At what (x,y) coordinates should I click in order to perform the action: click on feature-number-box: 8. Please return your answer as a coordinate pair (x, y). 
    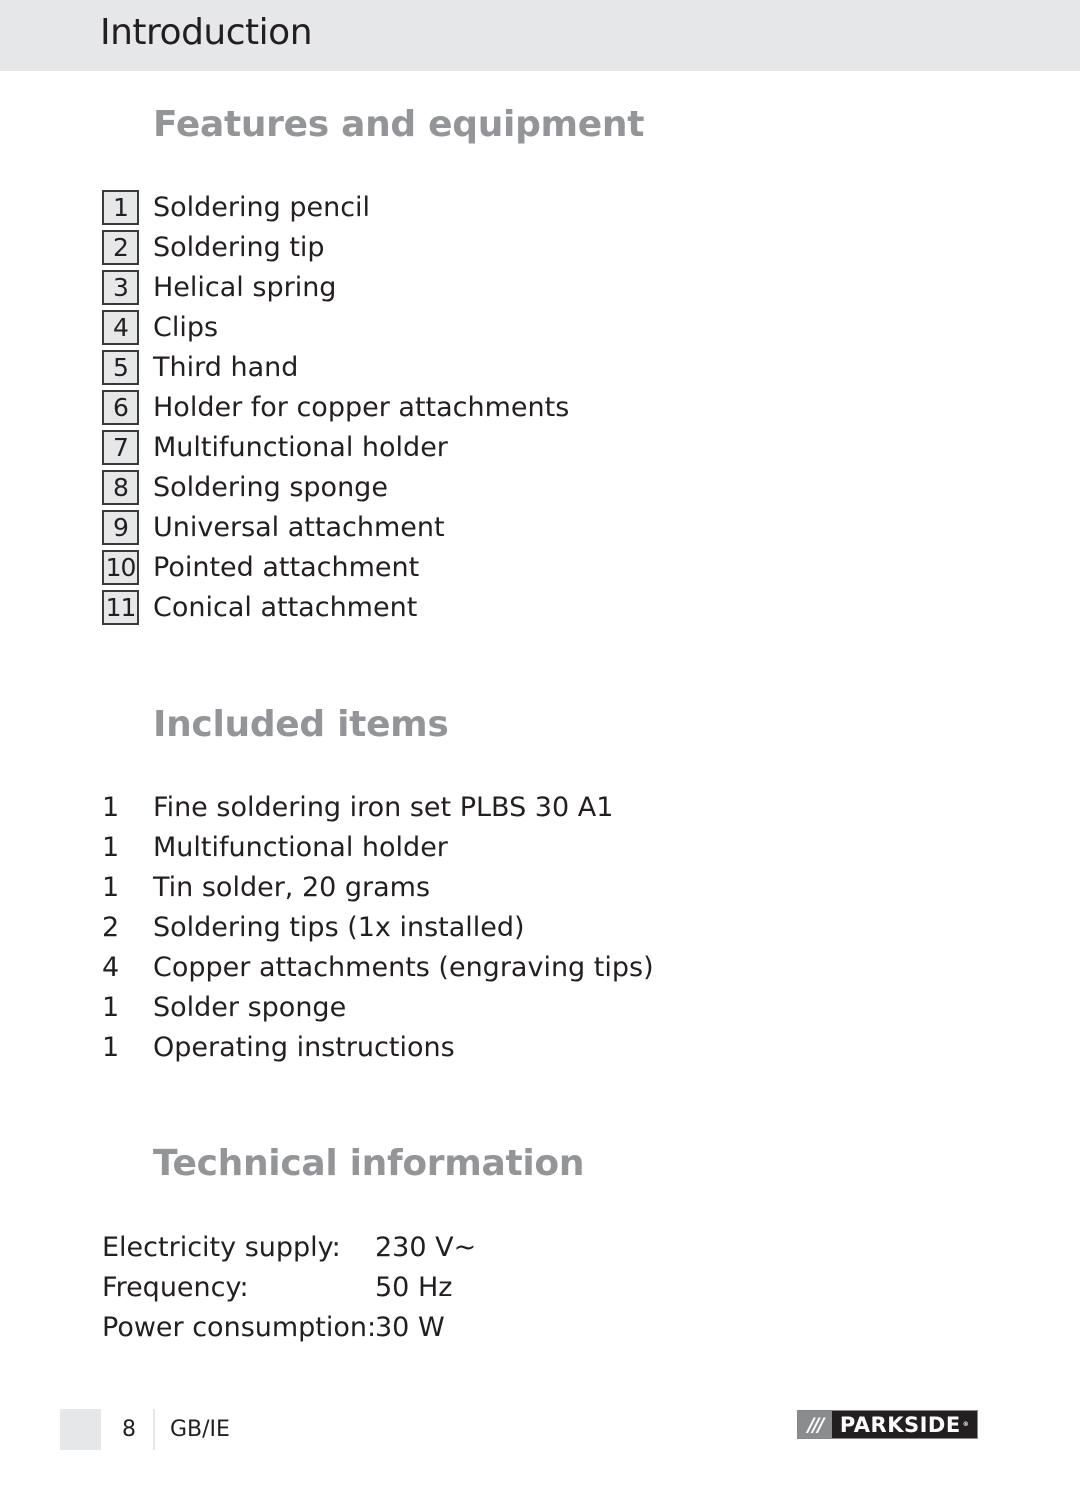
    Looking at the image, I should click on (120, 487).